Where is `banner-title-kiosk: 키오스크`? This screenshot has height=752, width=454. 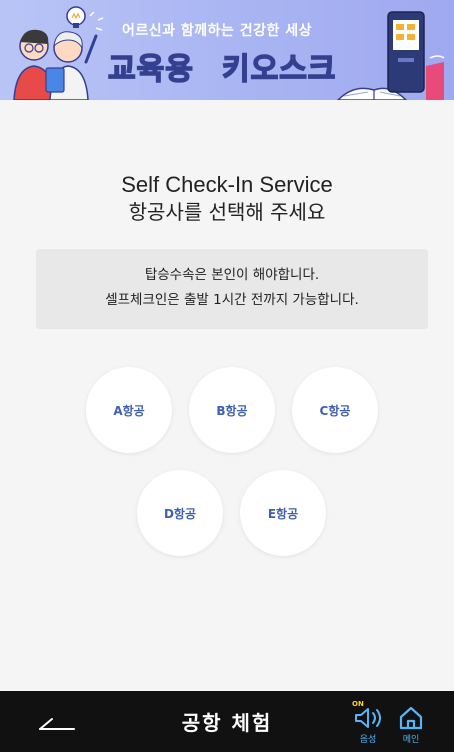
banner-title-kiosk: 키오스크 is located at coordinates (279, 69).